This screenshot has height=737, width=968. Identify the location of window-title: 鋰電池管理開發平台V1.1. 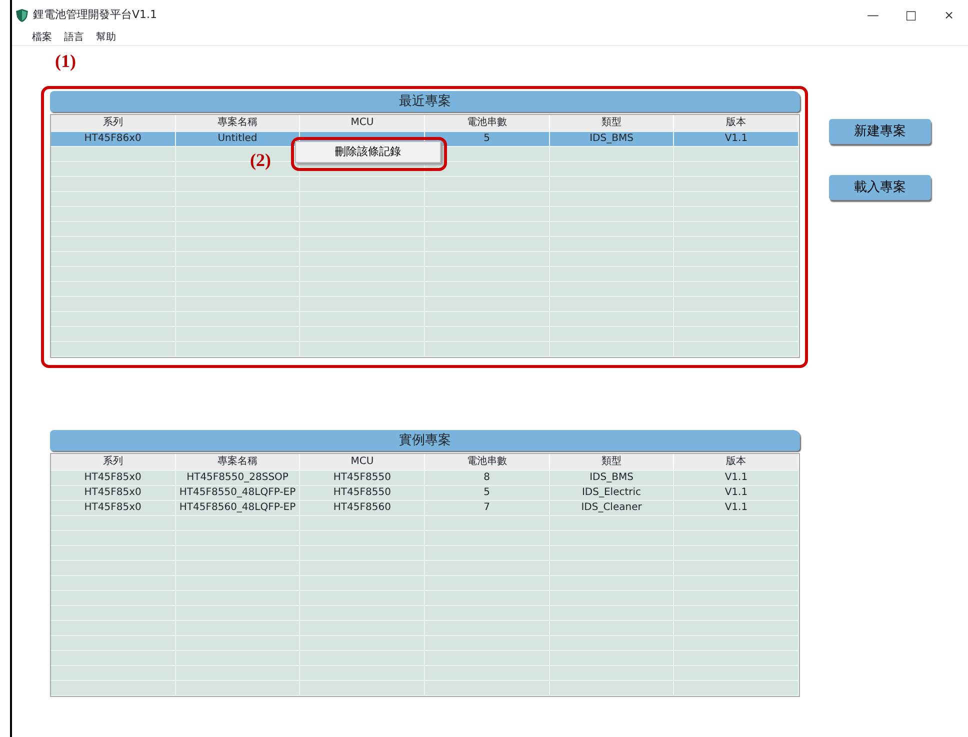
(95, 14).